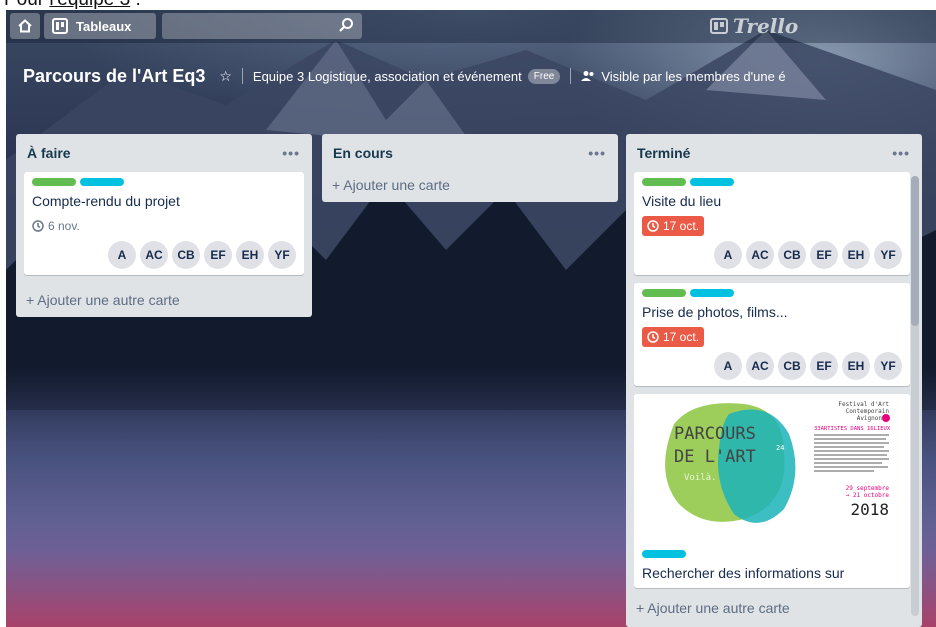 This screenshot has width=936, height=627. Describe the element at coordinates (114, 76) in the screenshot. I see `board-title: Parcours de l'Art Eq3` at that location.